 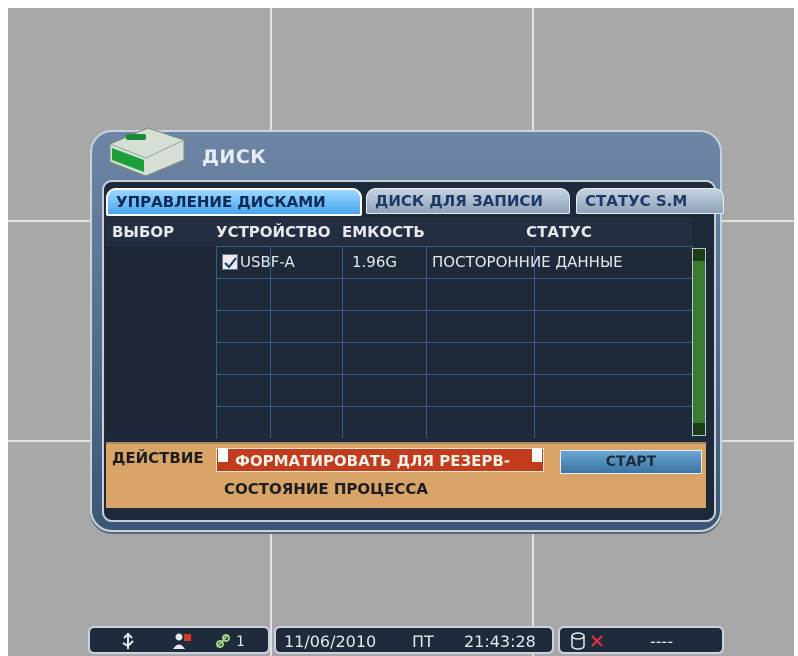 What do you see at coordinates (383, 232) in the screenshot?
I see `header-capacity: ЕМКОСТЬ` at bounding box center [383, 232].